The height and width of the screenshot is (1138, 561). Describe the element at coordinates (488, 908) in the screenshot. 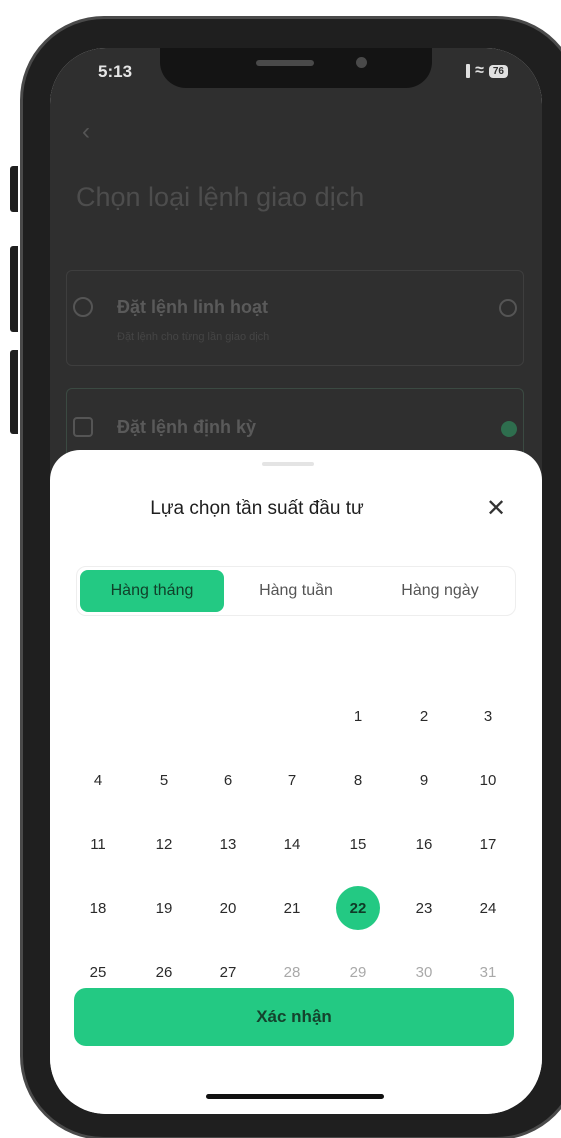

I see `calendar-day: 24` at that location.